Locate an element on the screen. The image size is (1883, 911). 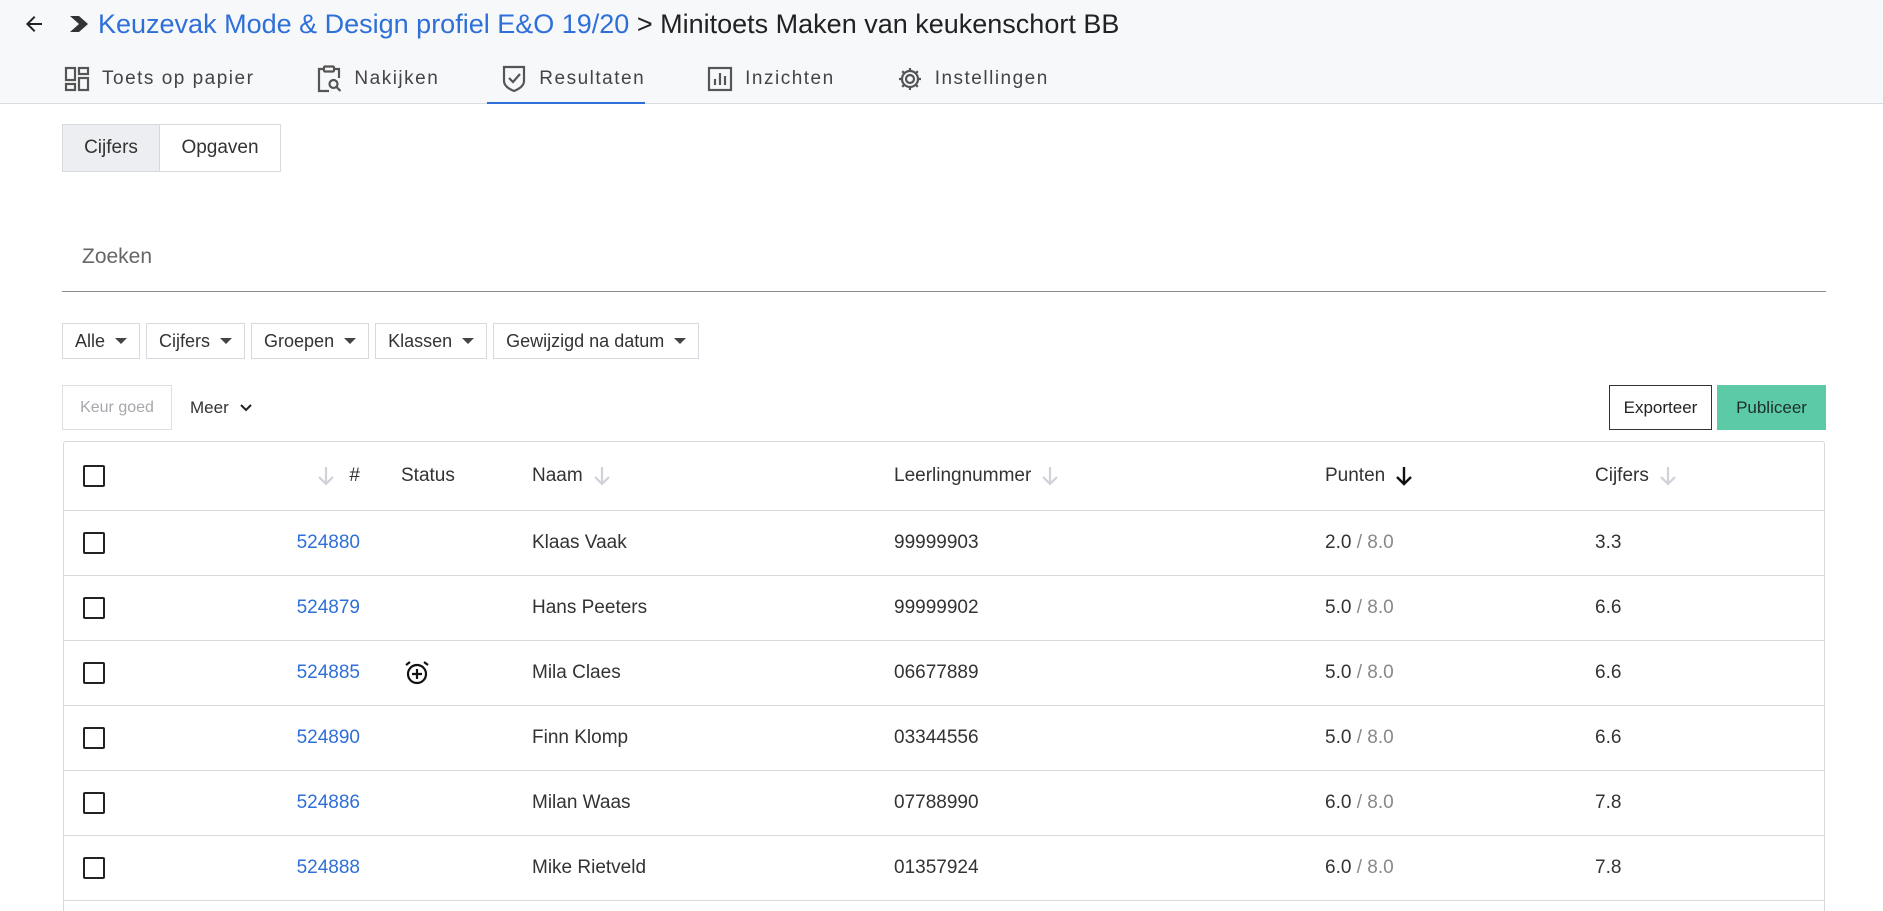
arrow-down-active-icon is located at coordinates (1404, 476).